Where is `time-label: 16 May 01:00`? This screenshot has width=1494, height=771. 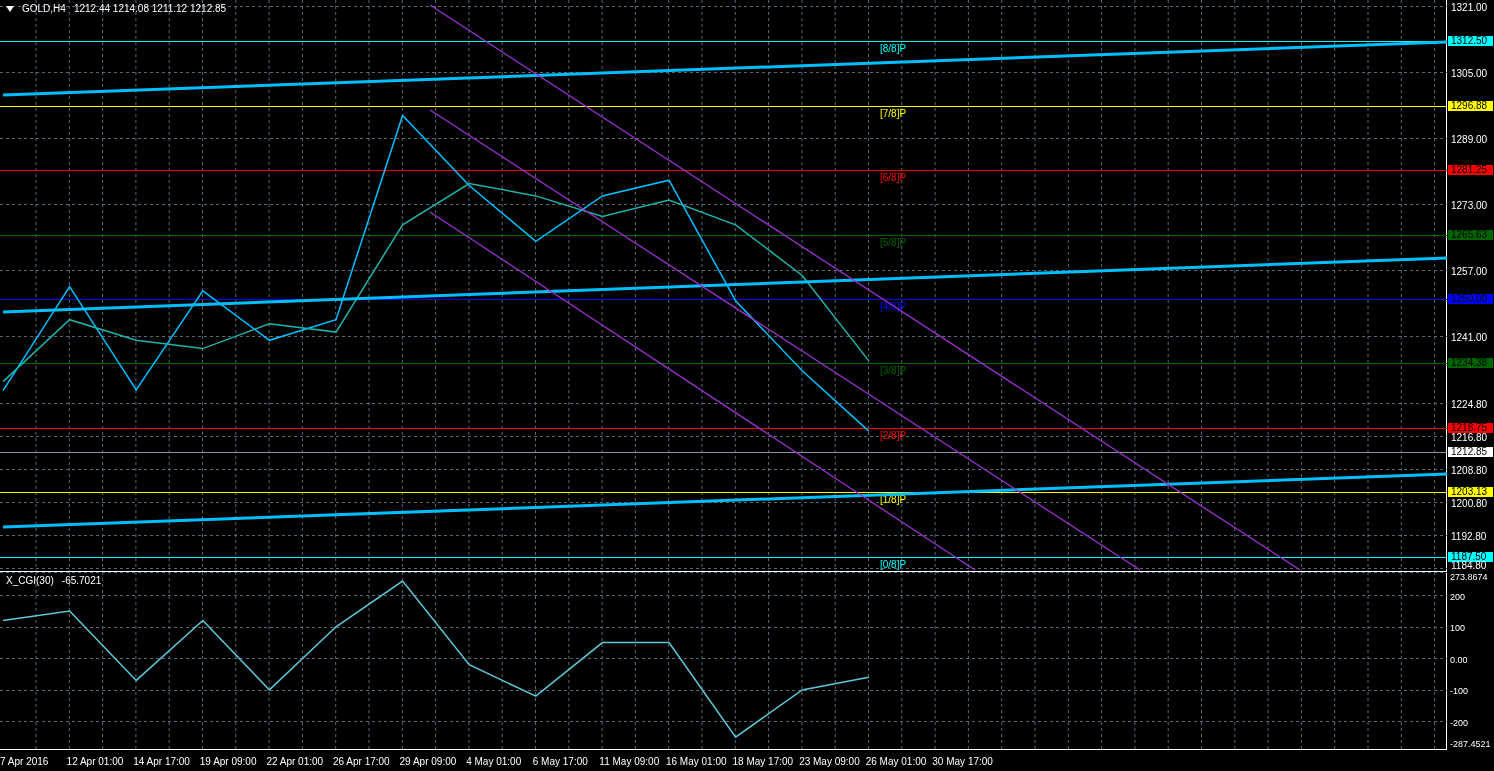
time-label: 16 May 01:00 is located at coordinates (696, 762).